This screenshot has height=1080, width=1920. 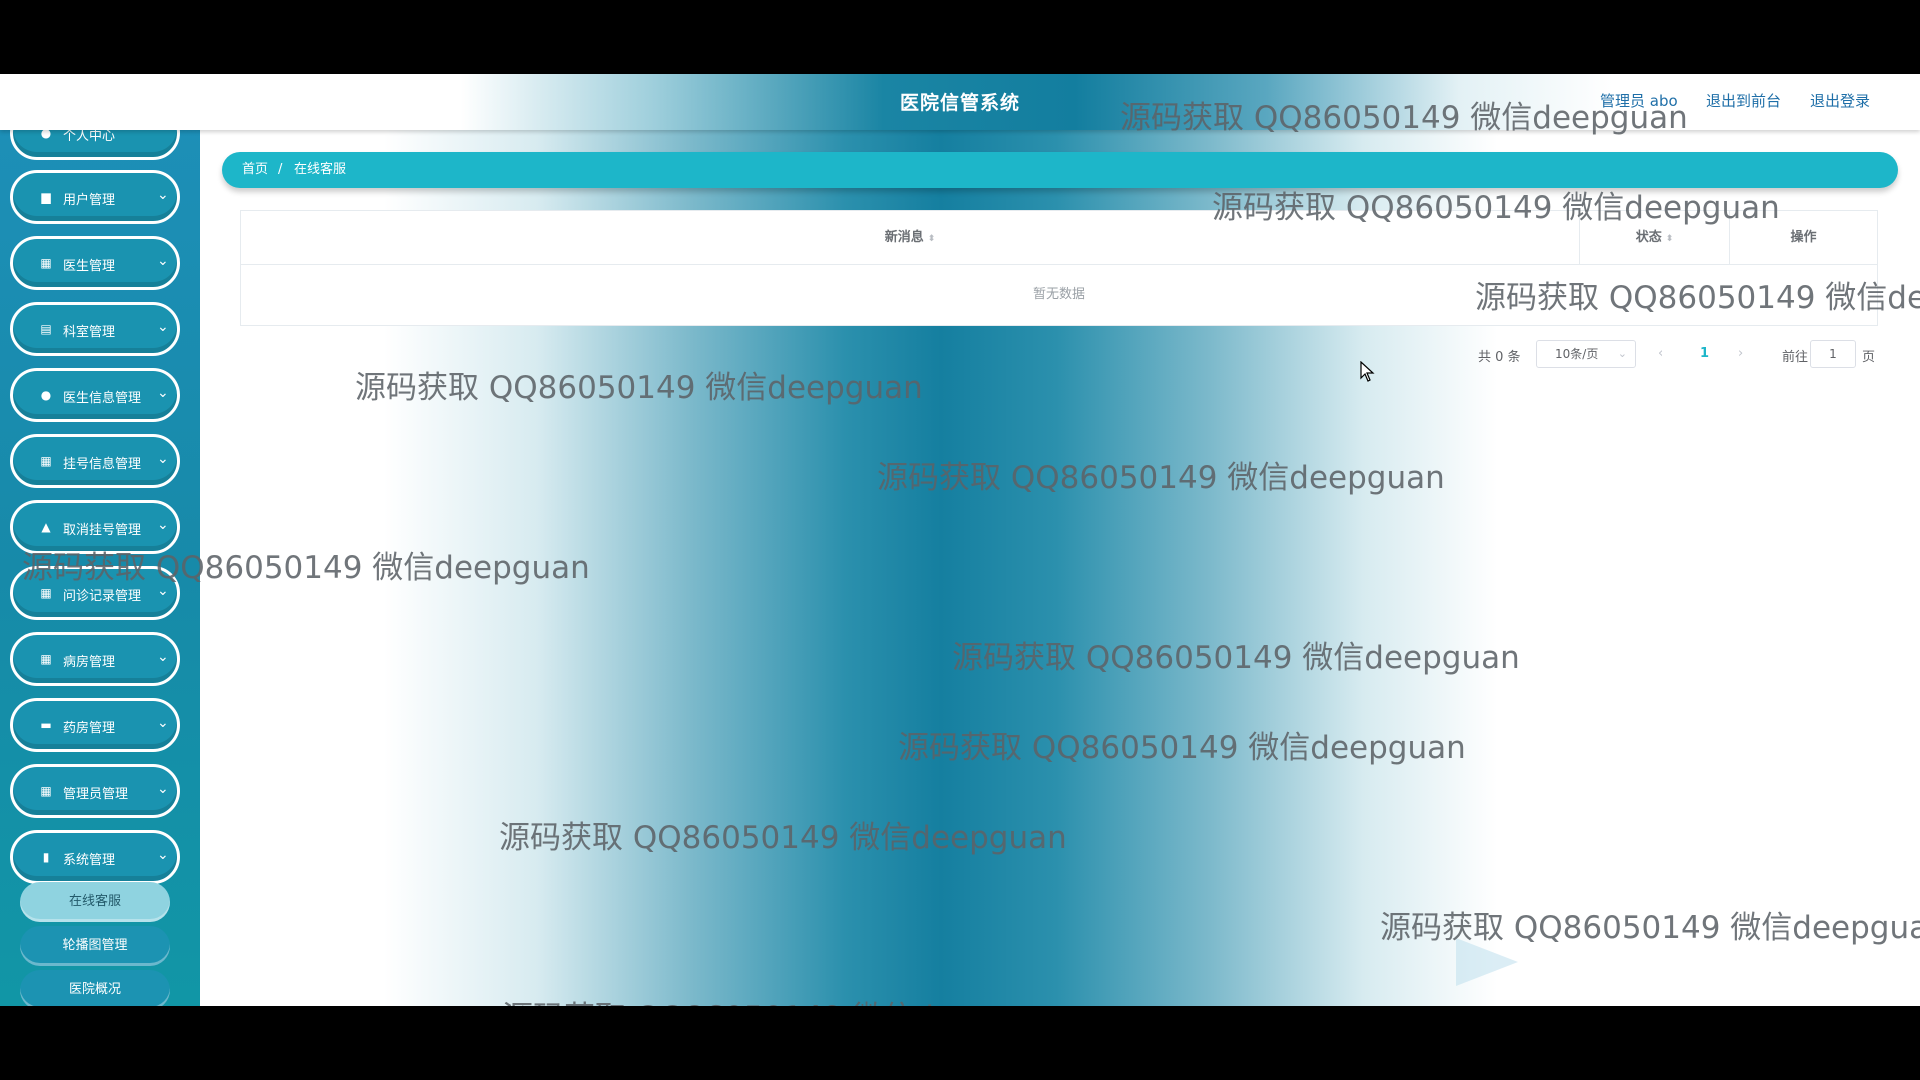 I want to click on top-header: 医院信管系统 管理员 abo 退出到前台 退出登录, so click(x=960, y=102).